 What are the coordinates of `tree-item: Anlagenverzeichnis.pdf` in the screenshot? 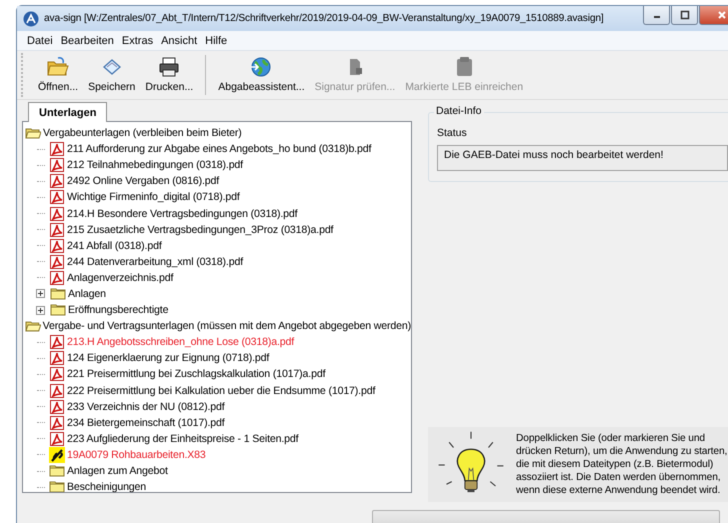 It's located at (120, 278).